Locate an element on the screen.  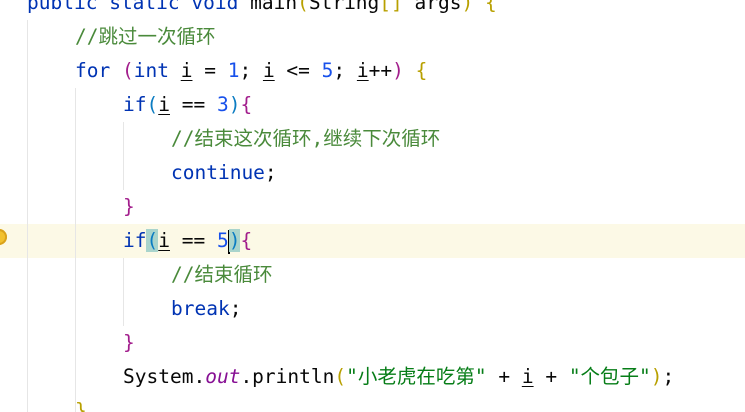
operator: ++ is located at coordinates (380, 70).